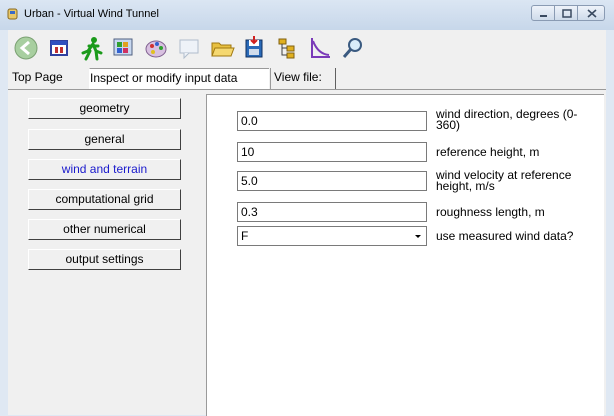 Image resolution: width=614 pixels, height=416 pixels. I want to click on minimize-icon, so click(543, 16).